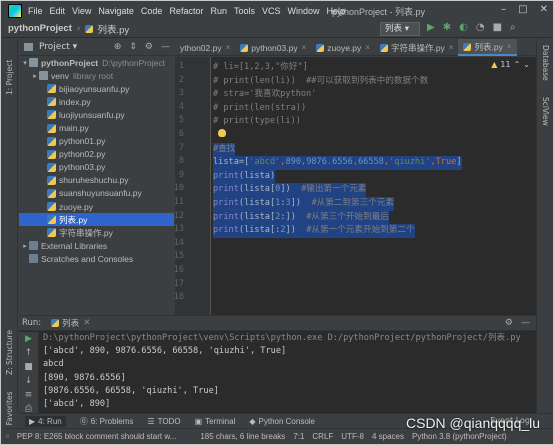 The width and height of the screenshot is (554, 445). I want to click on project-view-selector: Project ▾, so click(58, 47).